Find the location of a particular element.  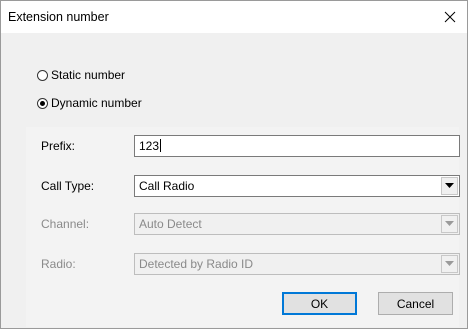

channel-label: Channel: is located at coordinates (65, 224).